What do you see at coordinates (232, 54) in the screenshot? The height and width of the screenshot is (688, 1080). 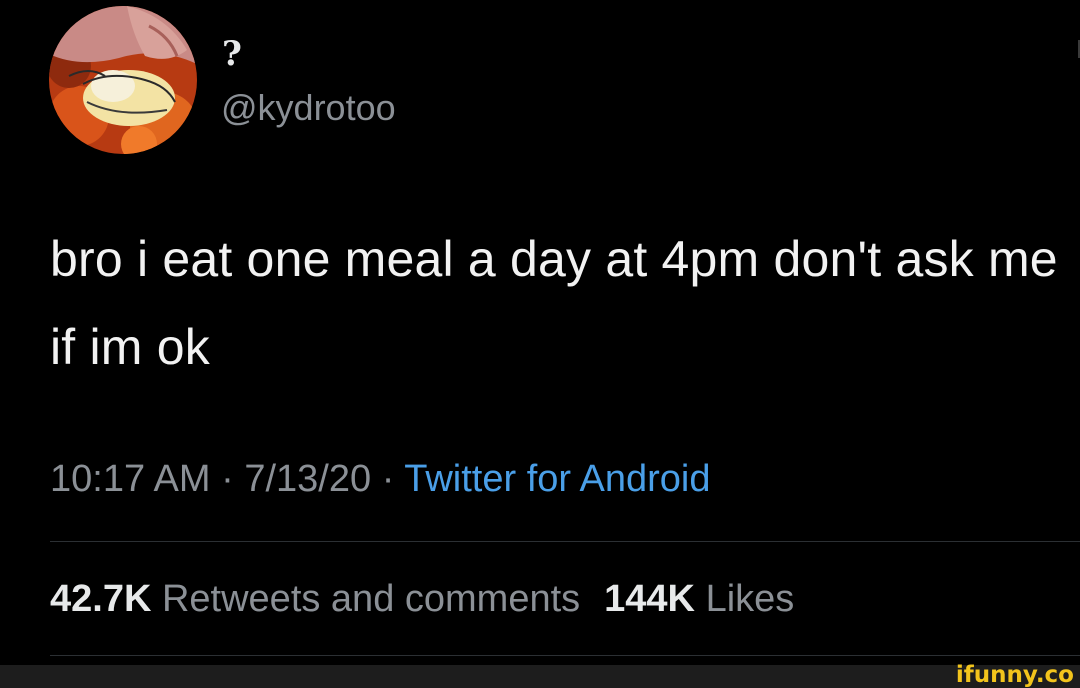 I see `display-name: ?` at bounding box center [232, 54].